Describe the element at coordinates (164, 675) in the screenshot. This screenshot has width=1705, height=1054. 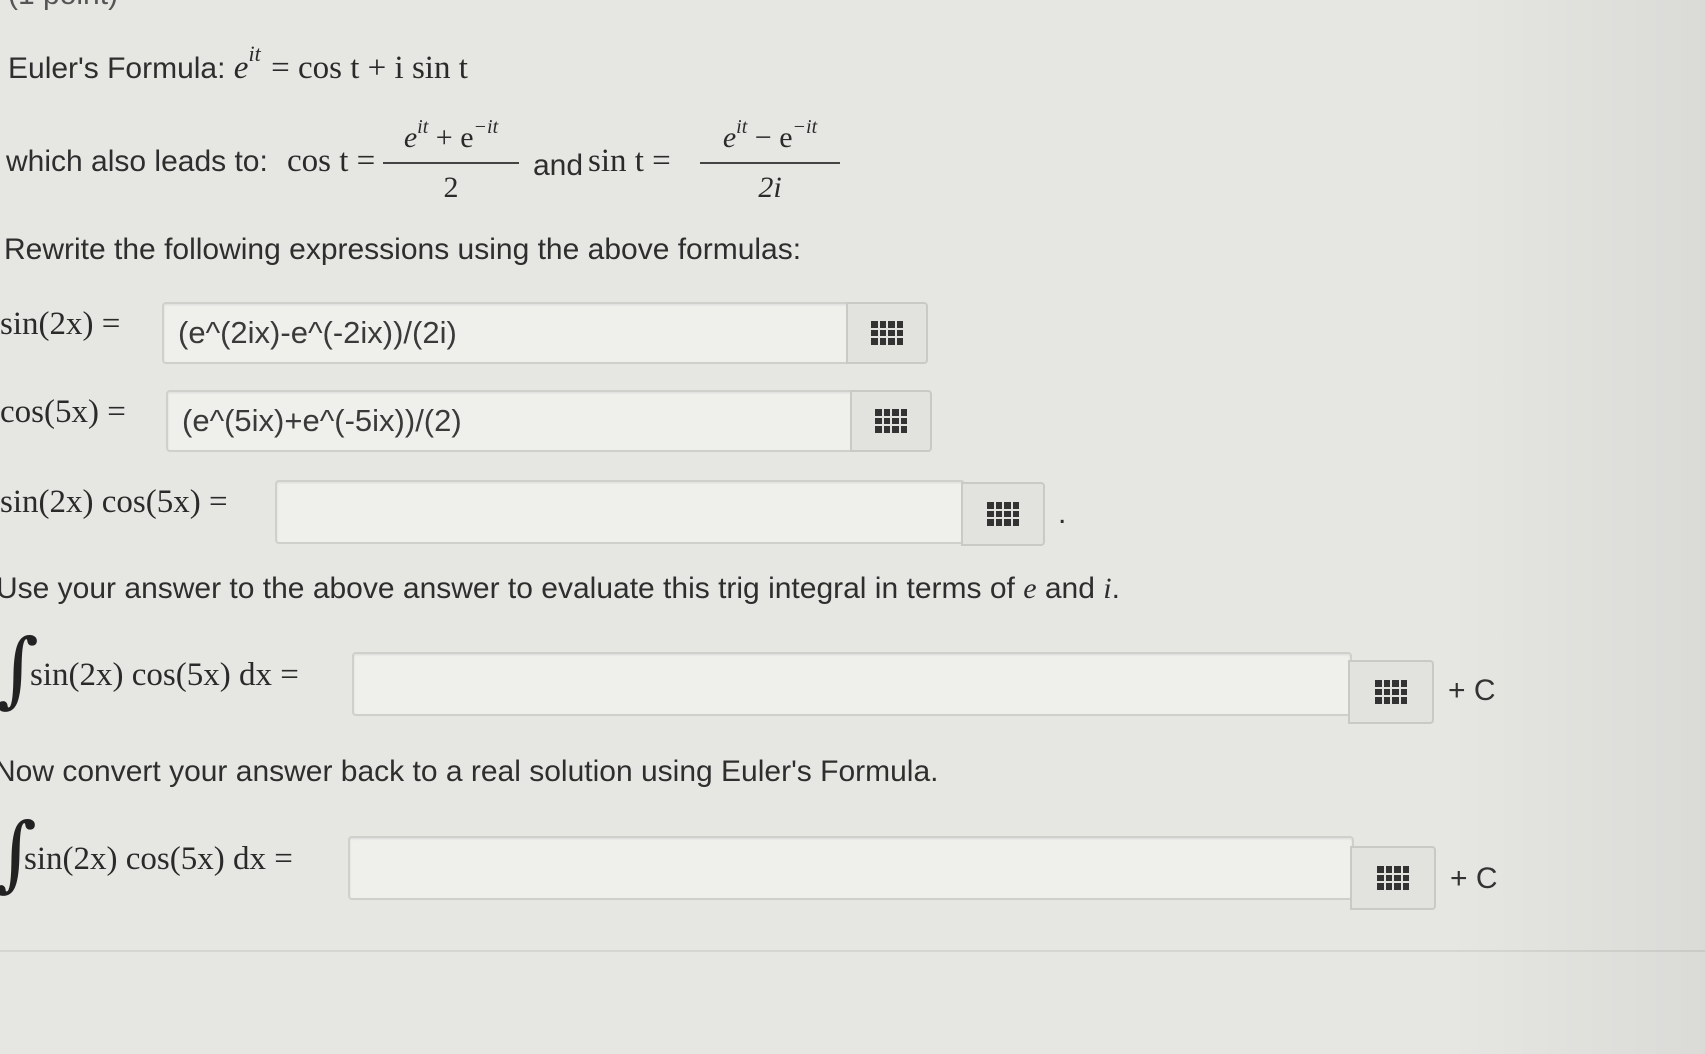
I see `q4-label: sin(2x) cos(5x) dx =` at that location.